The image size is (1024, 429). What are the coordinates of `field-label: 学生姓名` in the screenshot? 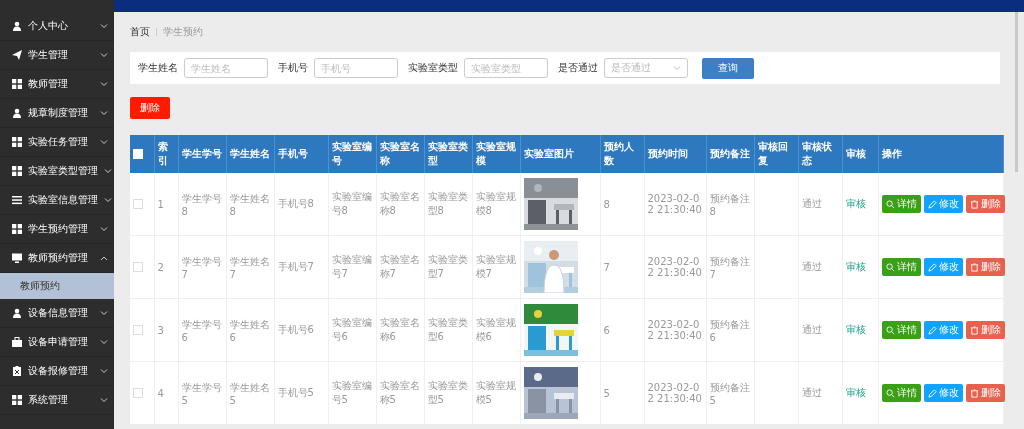 It's located at (158, 68).